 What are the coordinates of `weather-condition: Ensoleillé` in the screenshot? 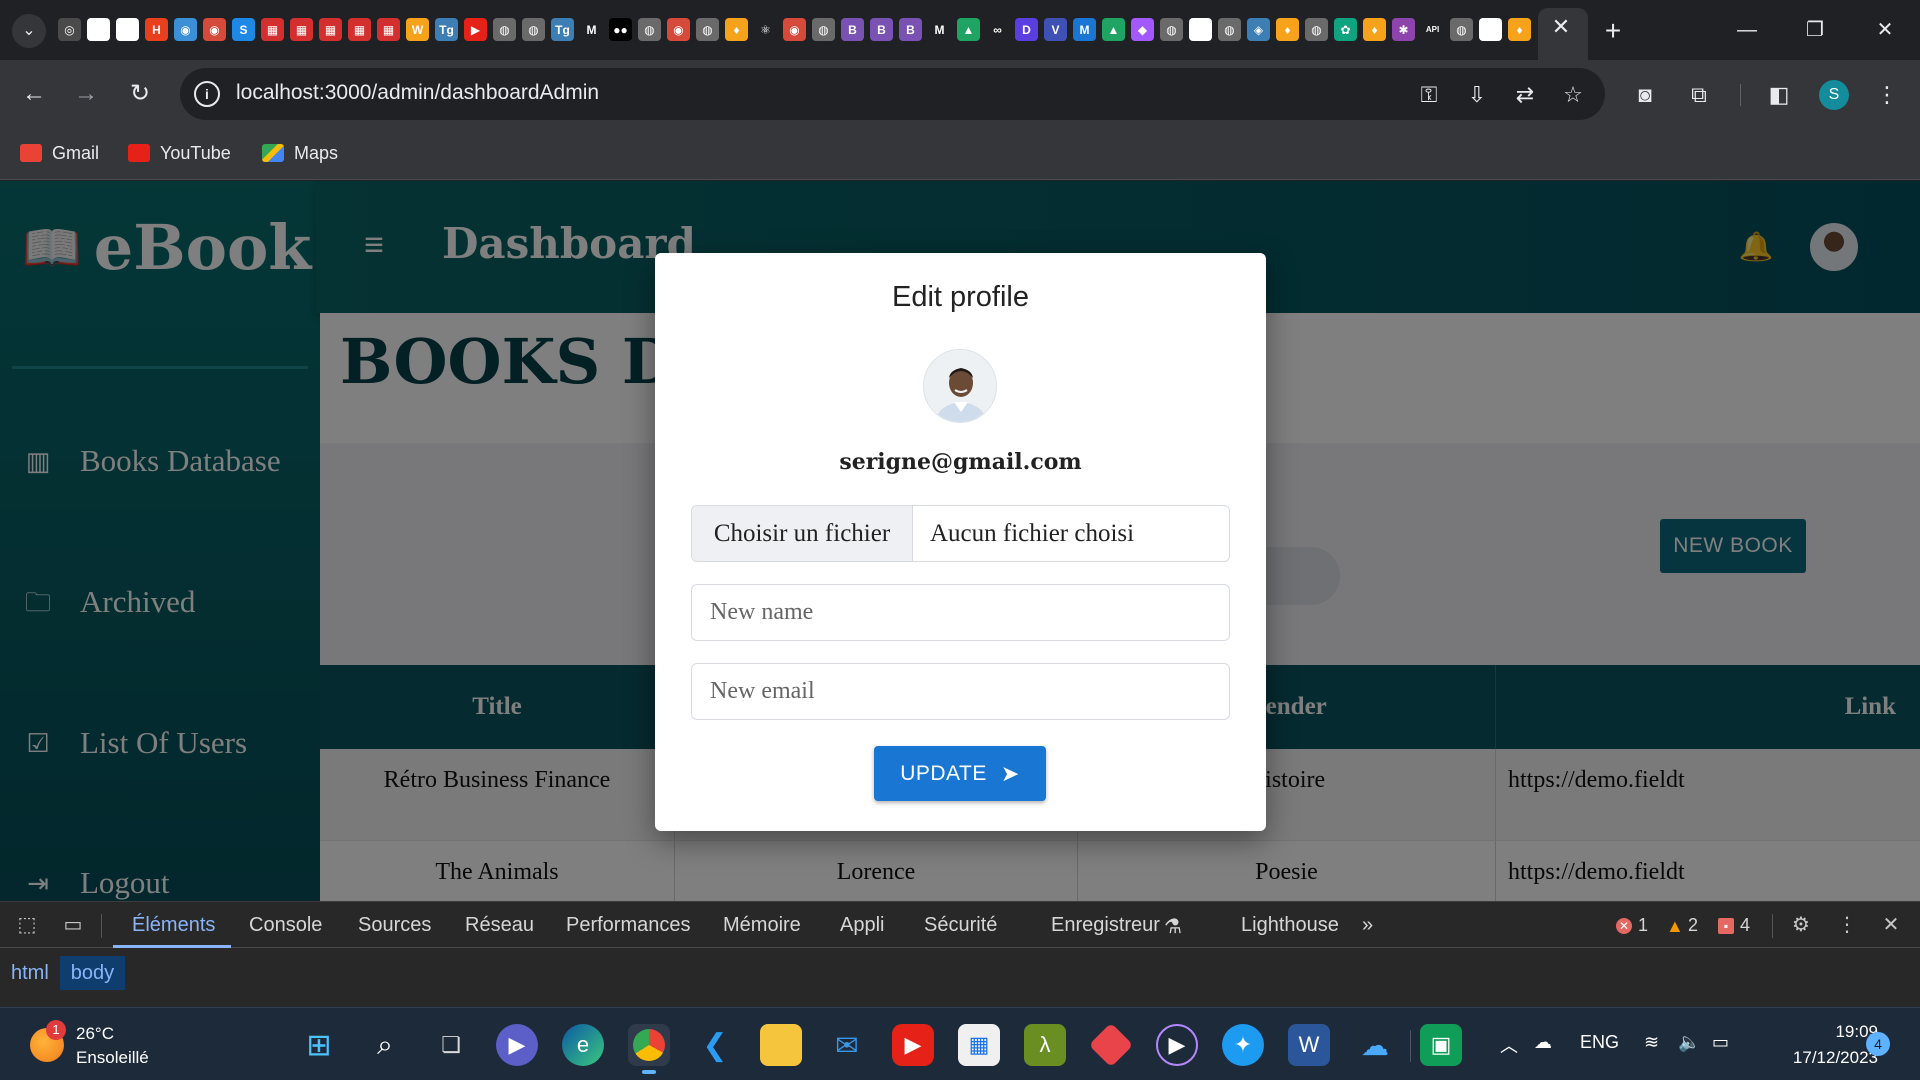 It's located at (112, 1058).